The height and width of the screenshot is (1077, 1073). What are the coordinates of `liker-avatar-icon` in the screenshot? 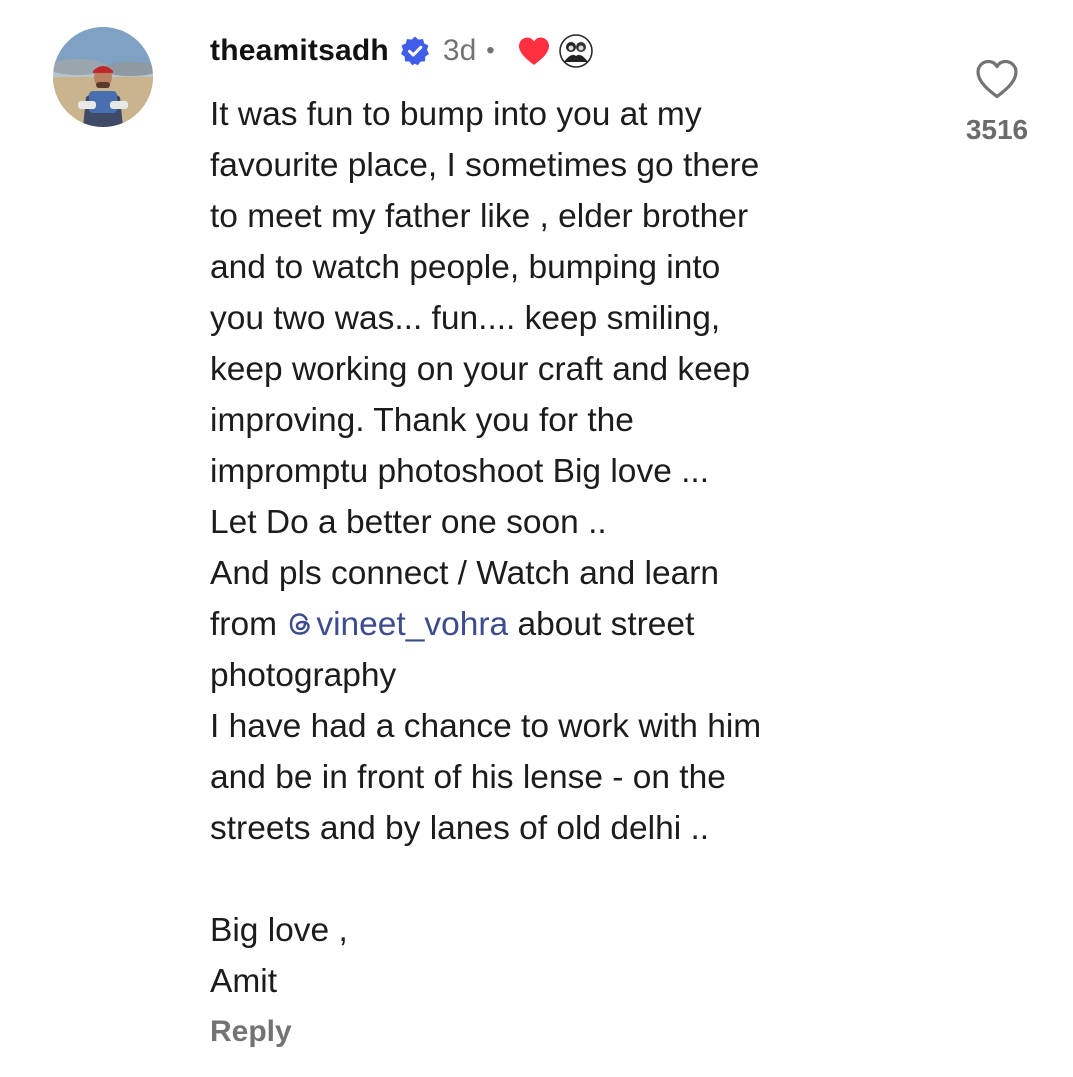 It's located at (575, 51).